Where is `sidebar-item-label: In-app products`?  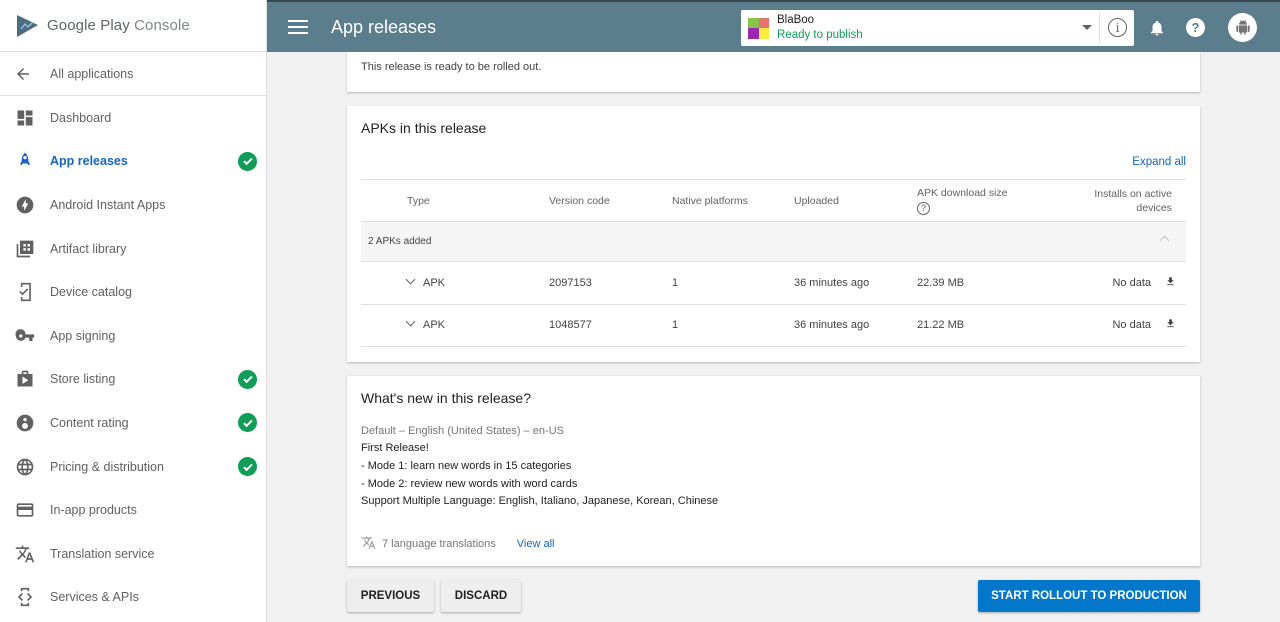
sidebar-item-label: In-app products is located at coordinates (93, 510).